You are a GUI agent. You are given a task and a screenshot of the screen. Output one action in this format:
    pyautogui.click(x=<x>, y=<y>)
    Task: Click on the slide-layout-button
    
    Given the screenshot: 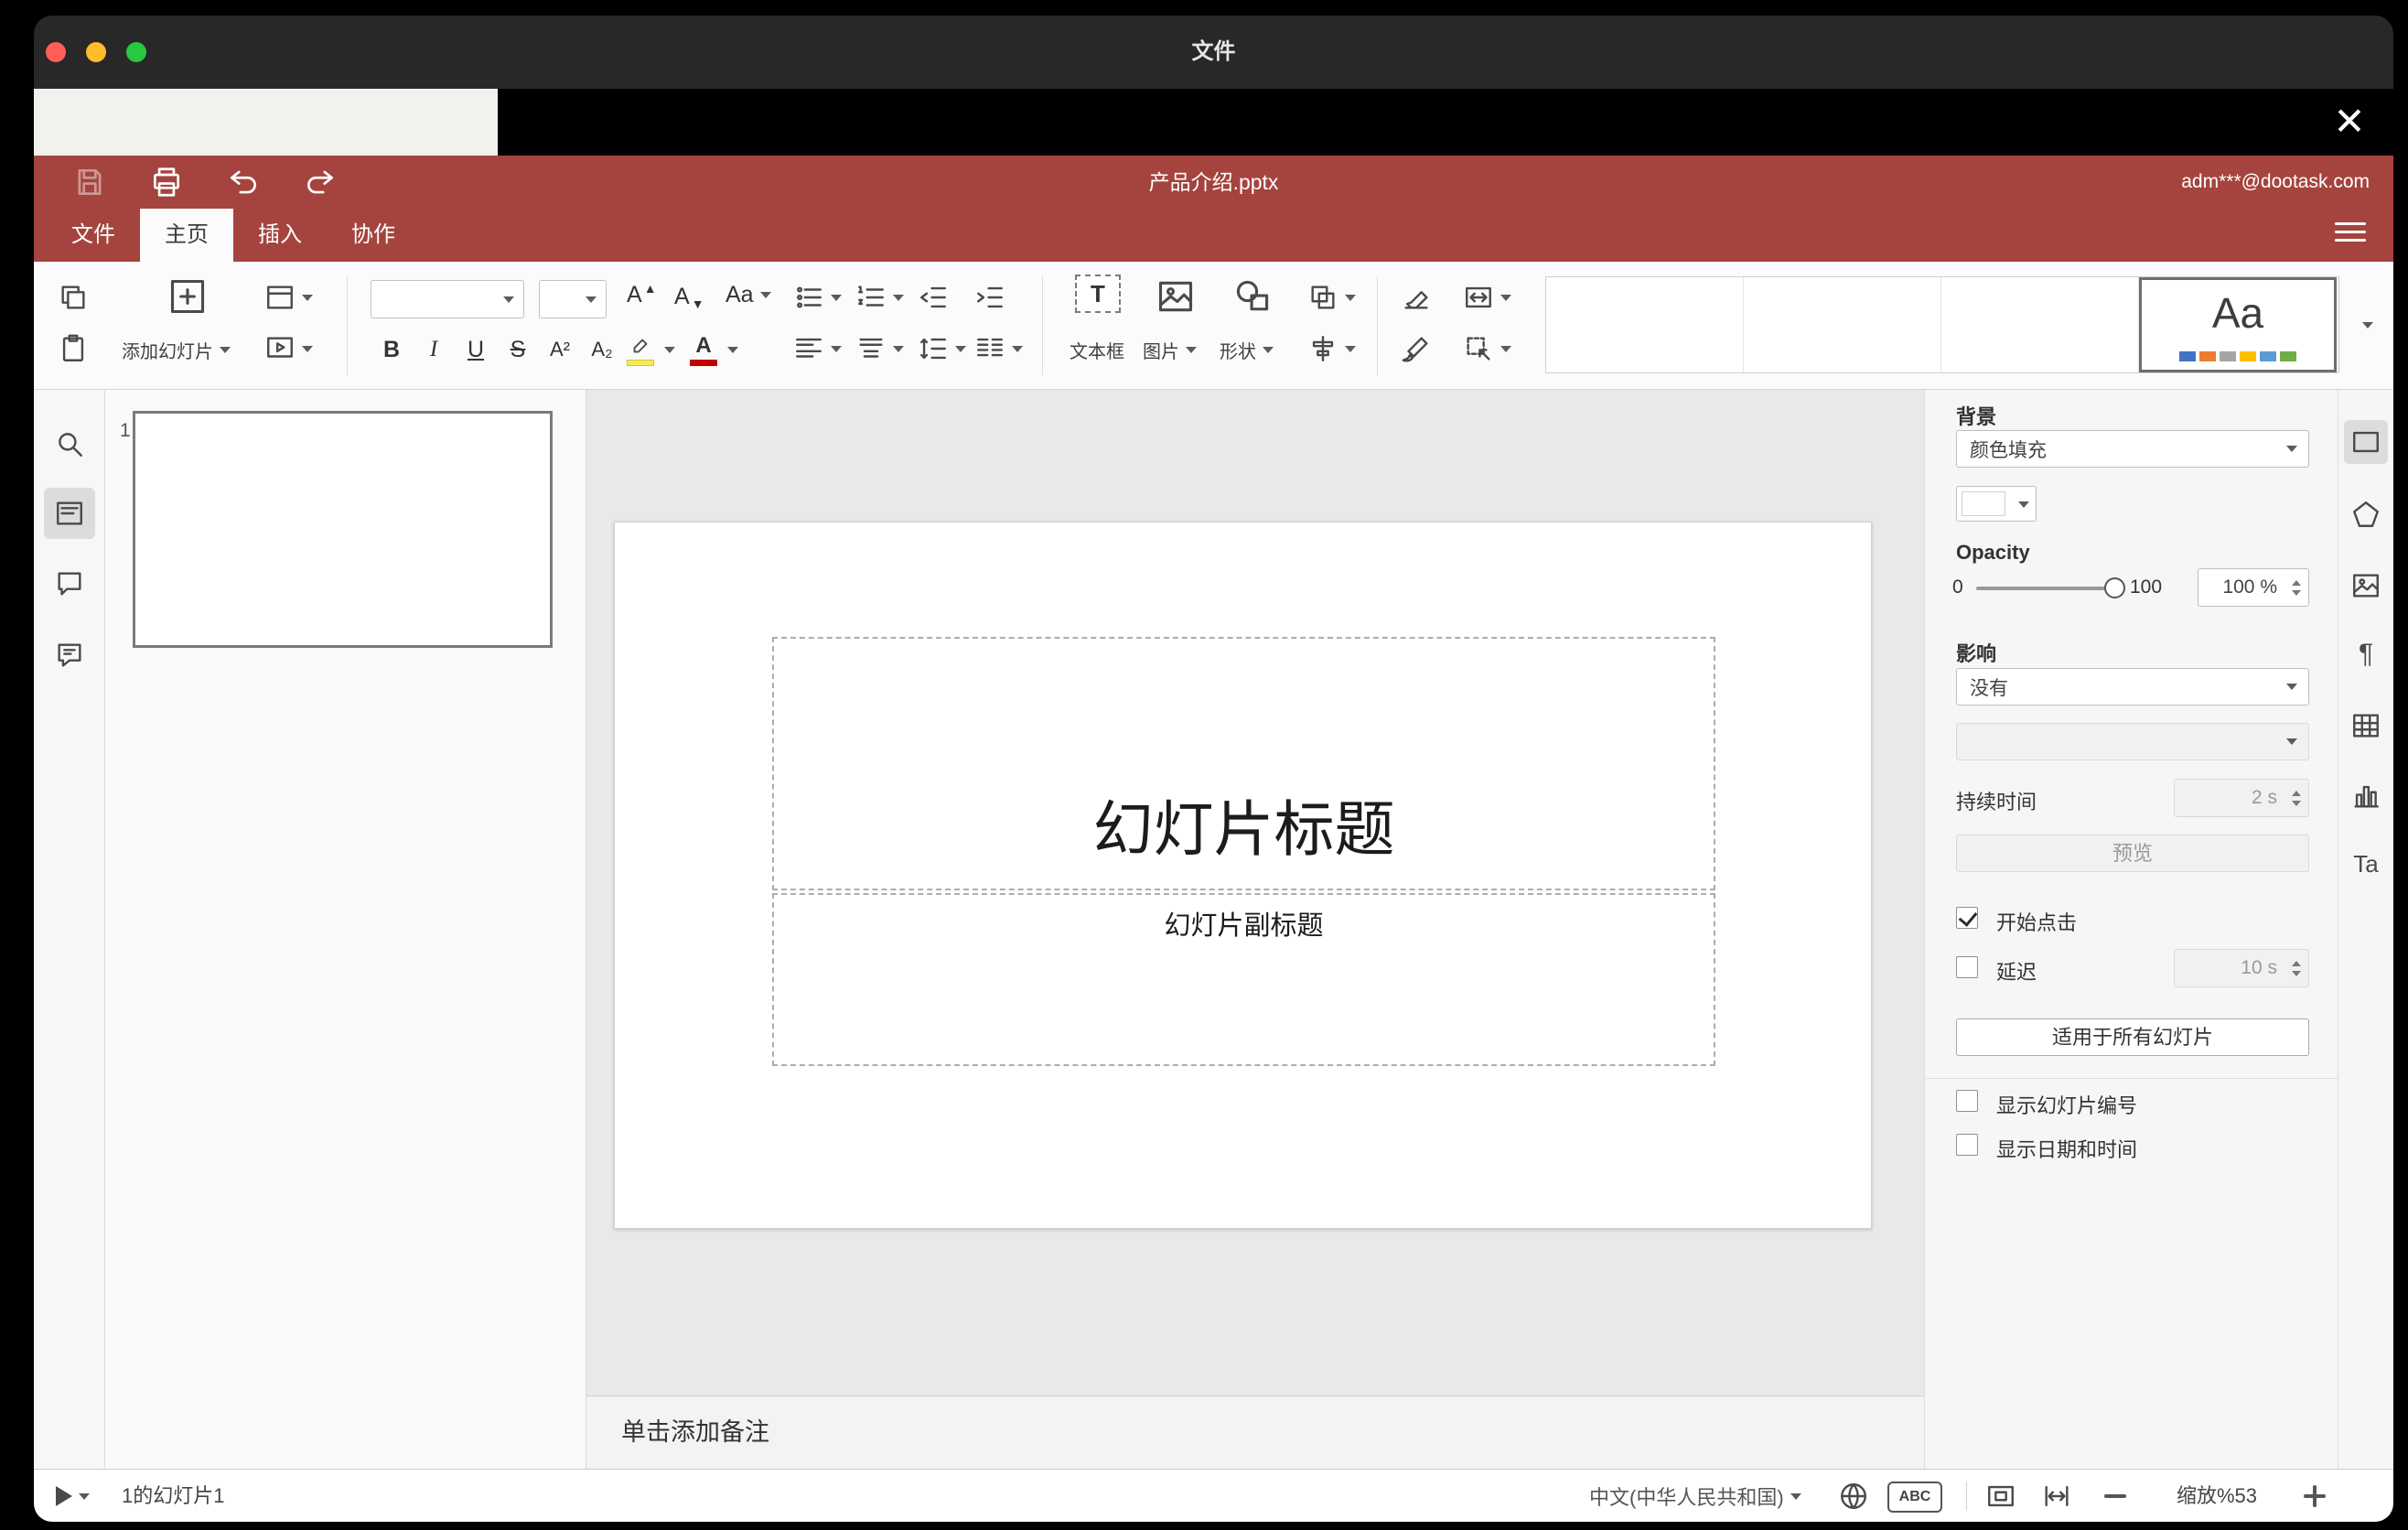 What is the action you would take?
    pyautogui.click(x=288, y=297)
    